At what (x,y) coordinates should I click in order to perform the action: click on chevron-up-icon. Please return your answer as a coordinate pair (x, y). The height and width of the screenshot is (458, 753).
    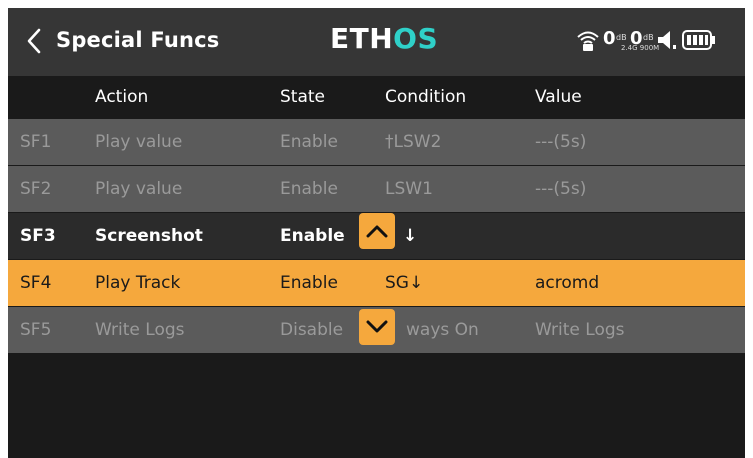
    Looking at the image, I should click on (377, 231).